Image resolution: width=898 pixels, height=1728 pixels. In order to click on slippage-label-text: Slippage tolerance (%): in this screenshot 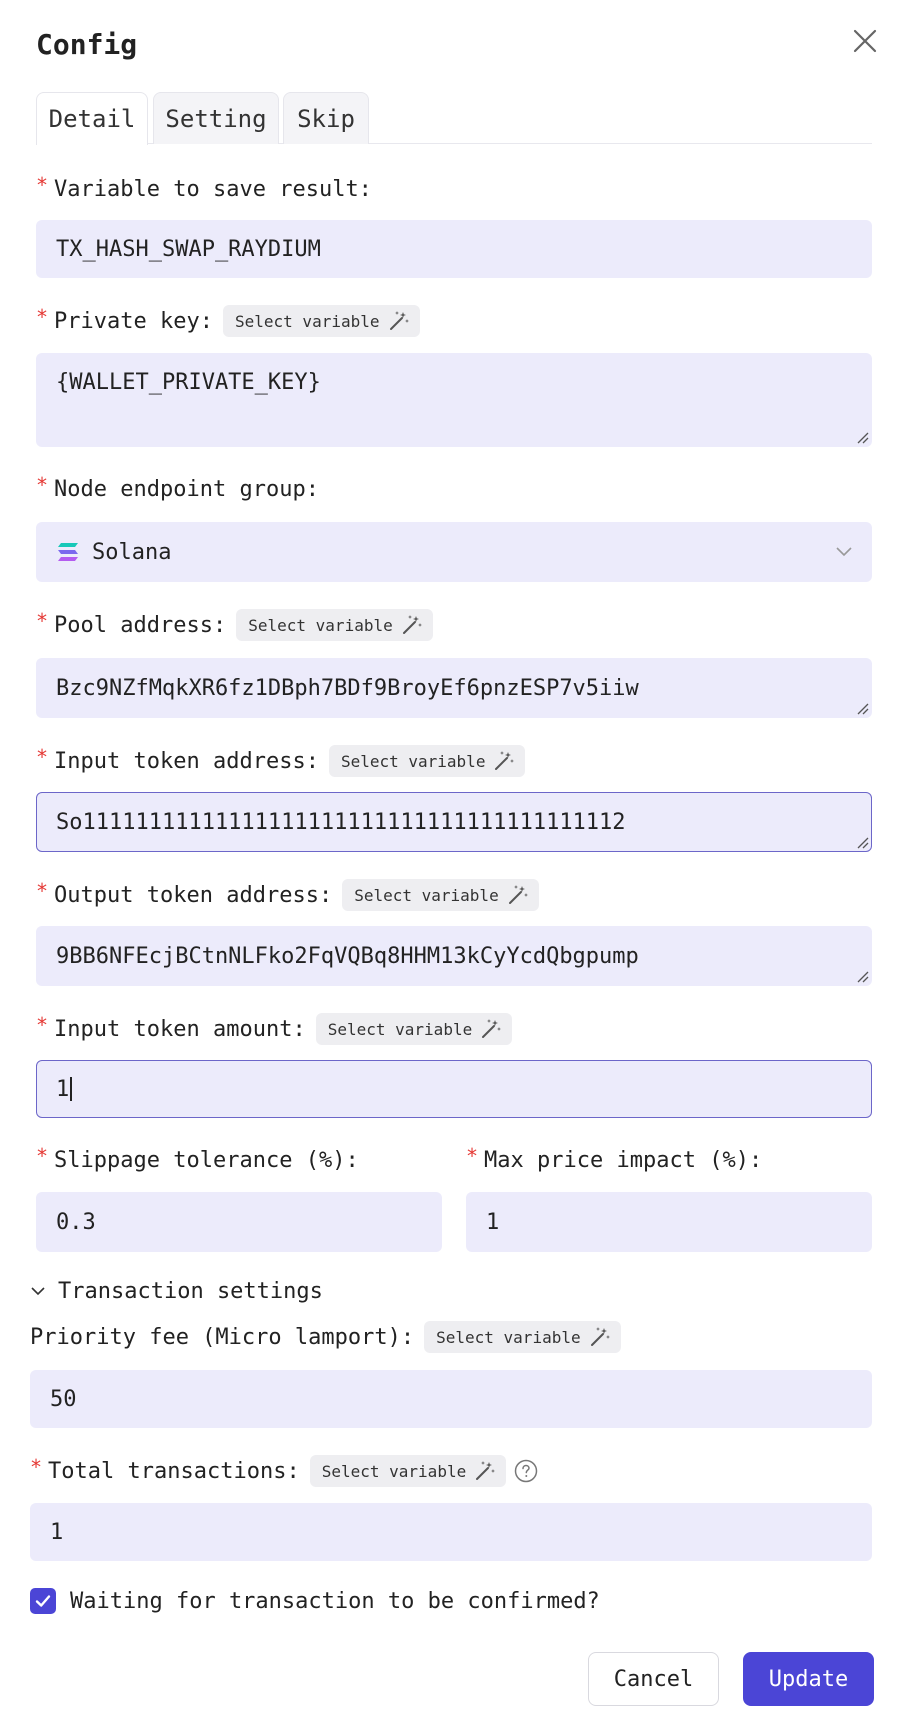, I will do `click(206, 1160)`.